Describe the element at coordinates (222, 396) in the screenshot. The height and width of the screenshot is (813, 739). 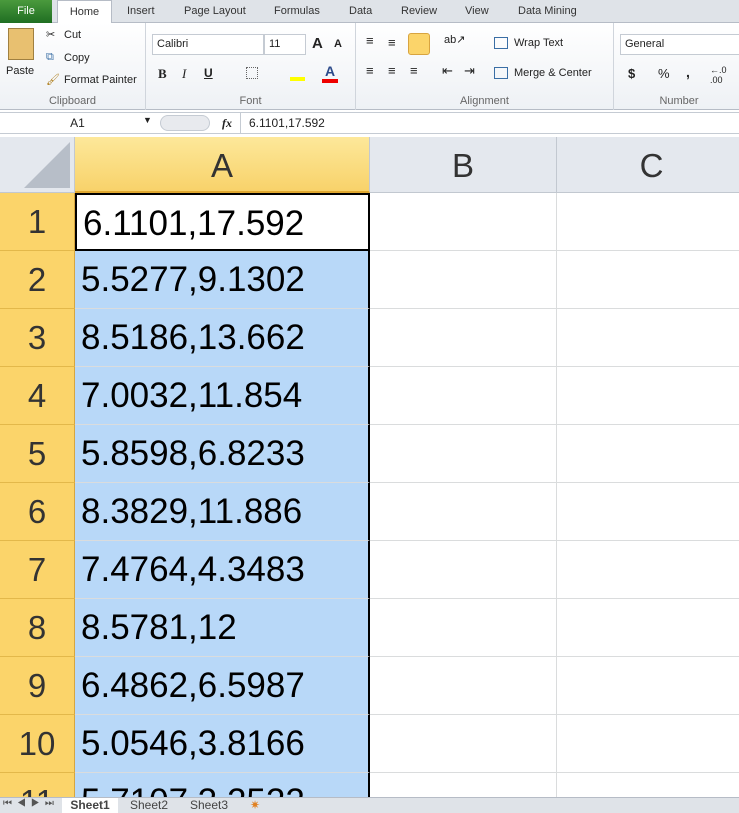
I see `cell-a4: 7.0032,11.854` at that location.